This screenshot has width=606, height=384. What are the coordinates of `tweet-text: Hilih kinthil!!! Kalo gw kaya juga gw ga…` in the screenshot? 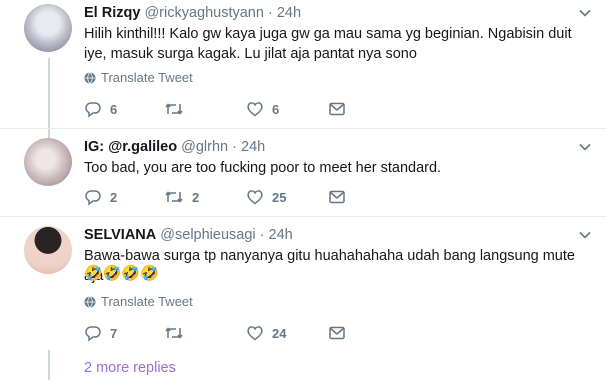 It's located at (328, 44).